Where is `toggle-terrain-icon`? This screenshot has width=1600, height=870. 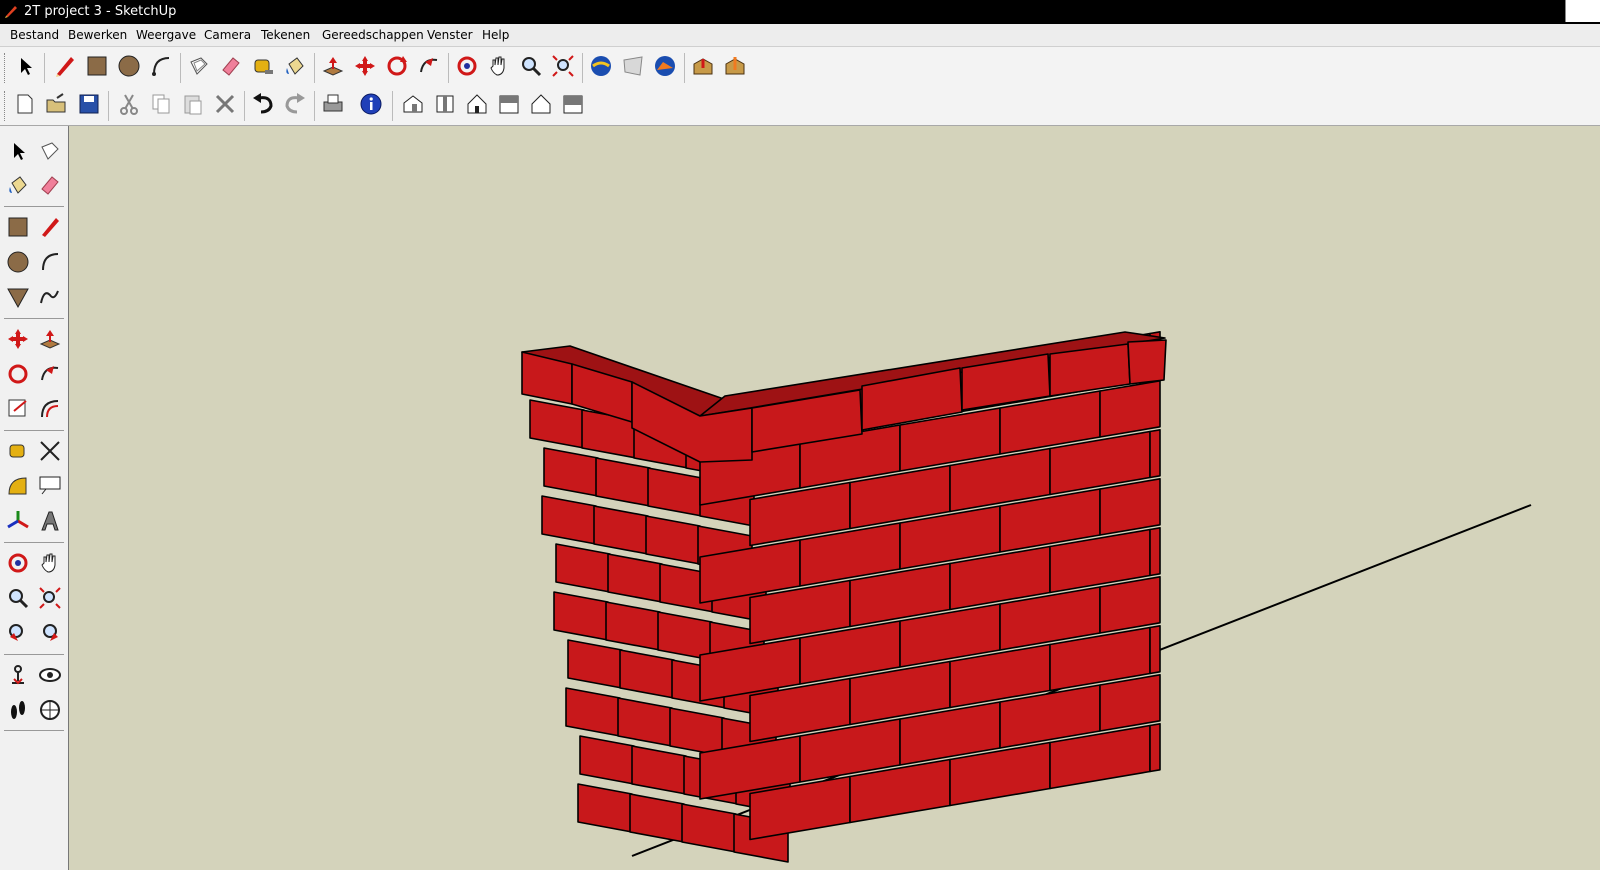
toggle-terrain-icon is located at coordinates (665, 66).